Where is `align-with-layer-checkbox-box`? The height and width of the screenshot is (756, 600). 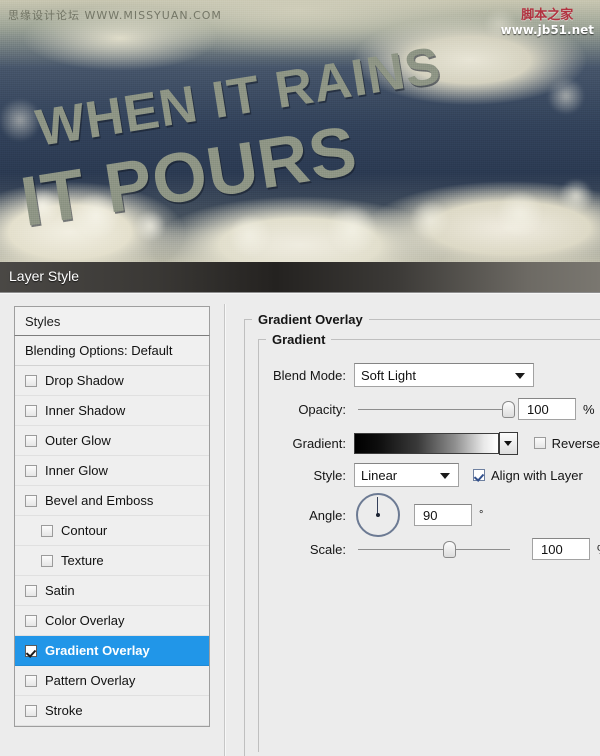 align-with-layer-checkbox-box is located at coordinates (479, 475).